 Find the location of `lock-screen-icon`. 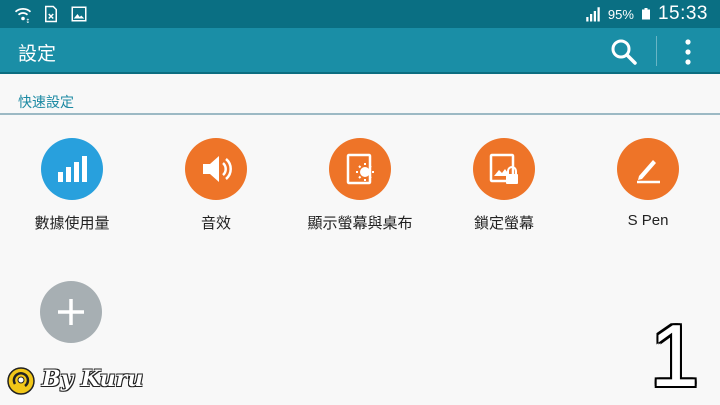

lock-screen-icon is located at coordinates (504, 169).